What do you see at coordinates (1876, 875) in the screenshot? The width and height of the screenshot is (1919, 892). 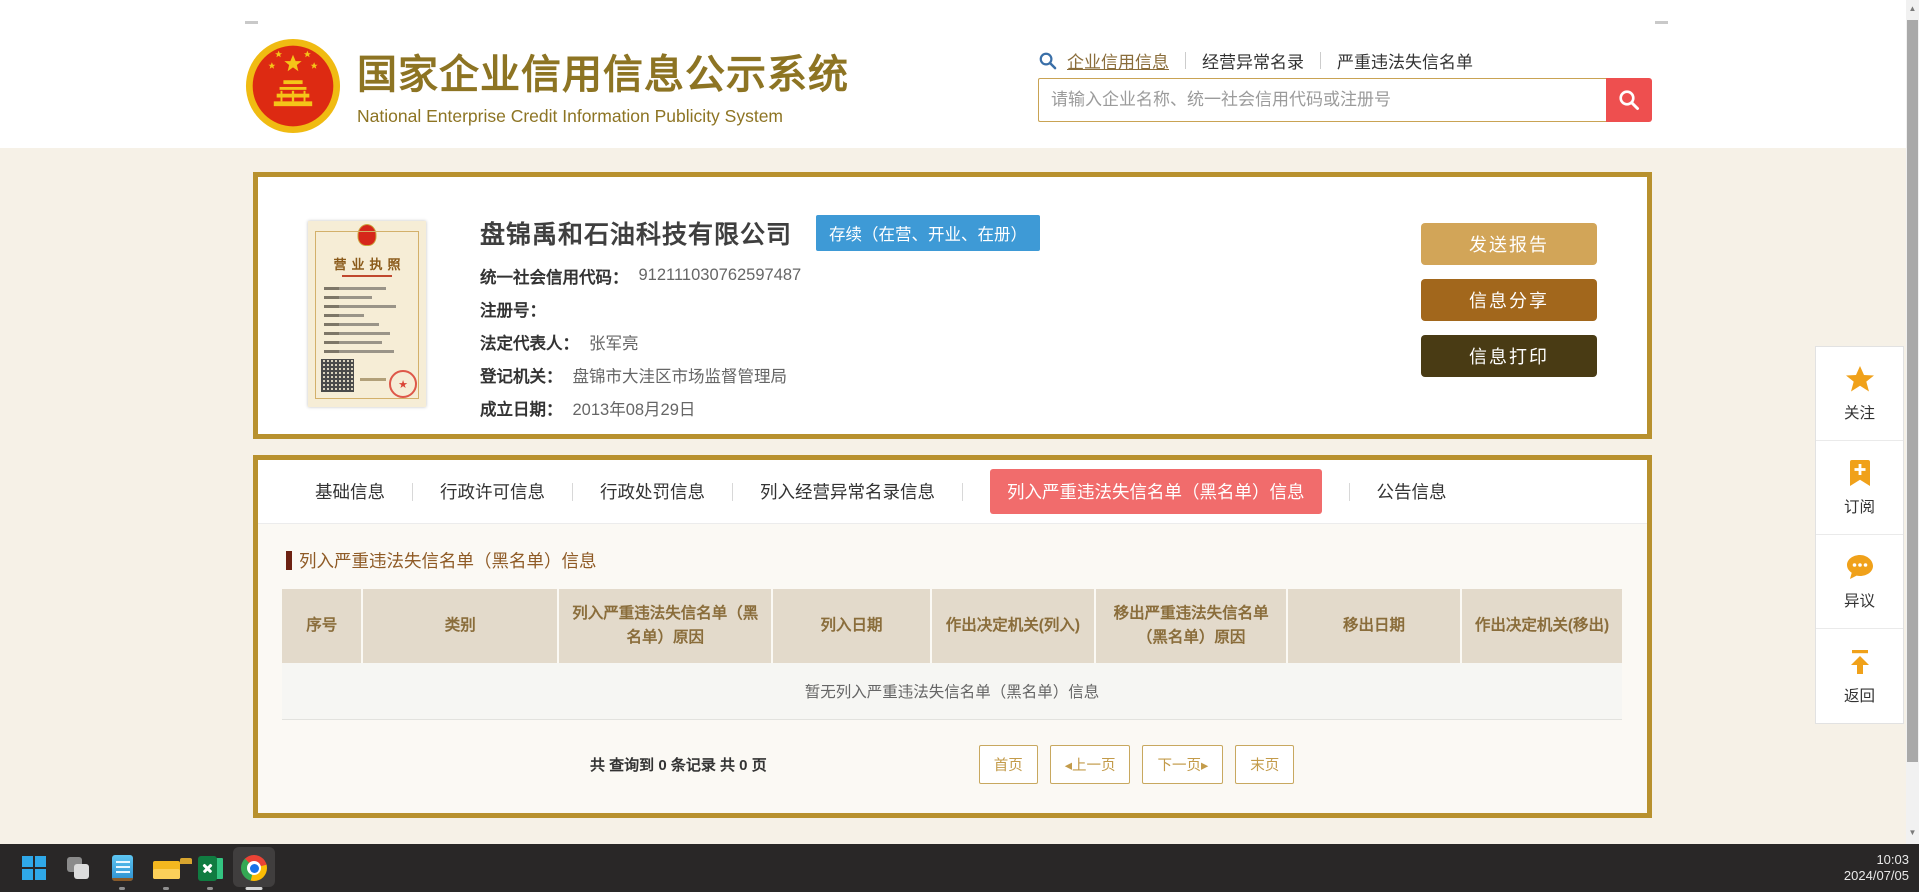 I see `clock-date: 2024/07/05` at bounding box center [1876, 875].